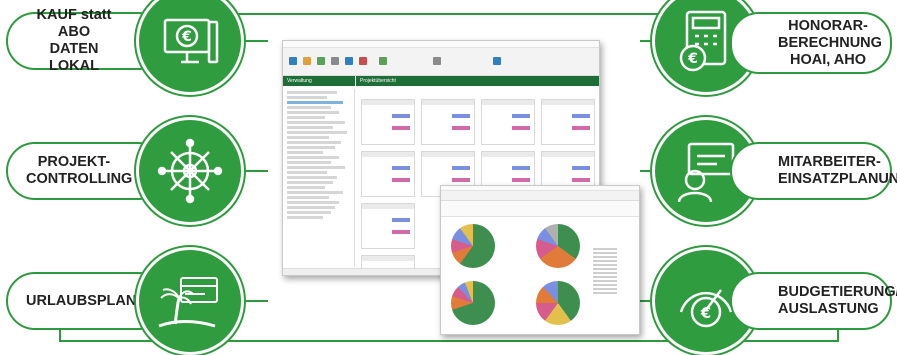  What do you see at coordinates (441, 62) in the screenshot?
I see `ribbon-toolbar` at bounding box center [441, 62].